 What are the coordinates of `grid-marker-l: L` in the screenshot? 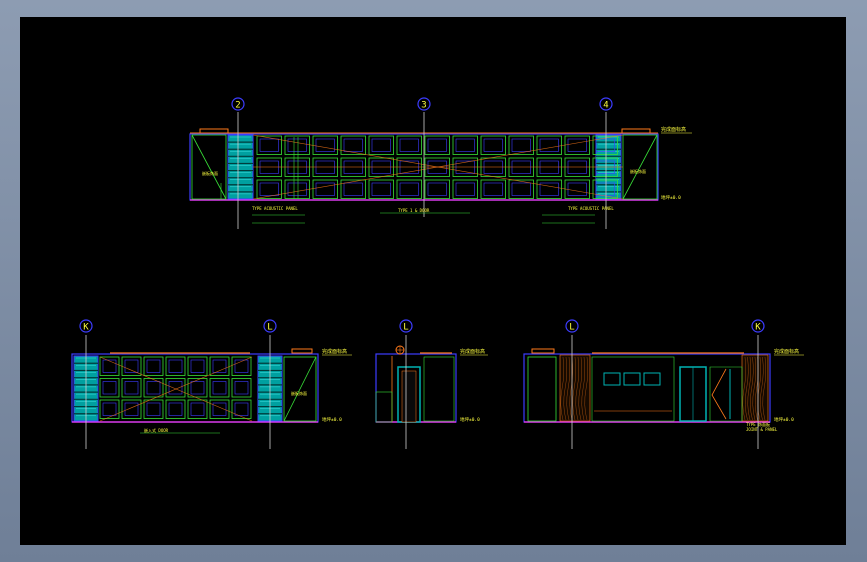 It's located at (270, 326).